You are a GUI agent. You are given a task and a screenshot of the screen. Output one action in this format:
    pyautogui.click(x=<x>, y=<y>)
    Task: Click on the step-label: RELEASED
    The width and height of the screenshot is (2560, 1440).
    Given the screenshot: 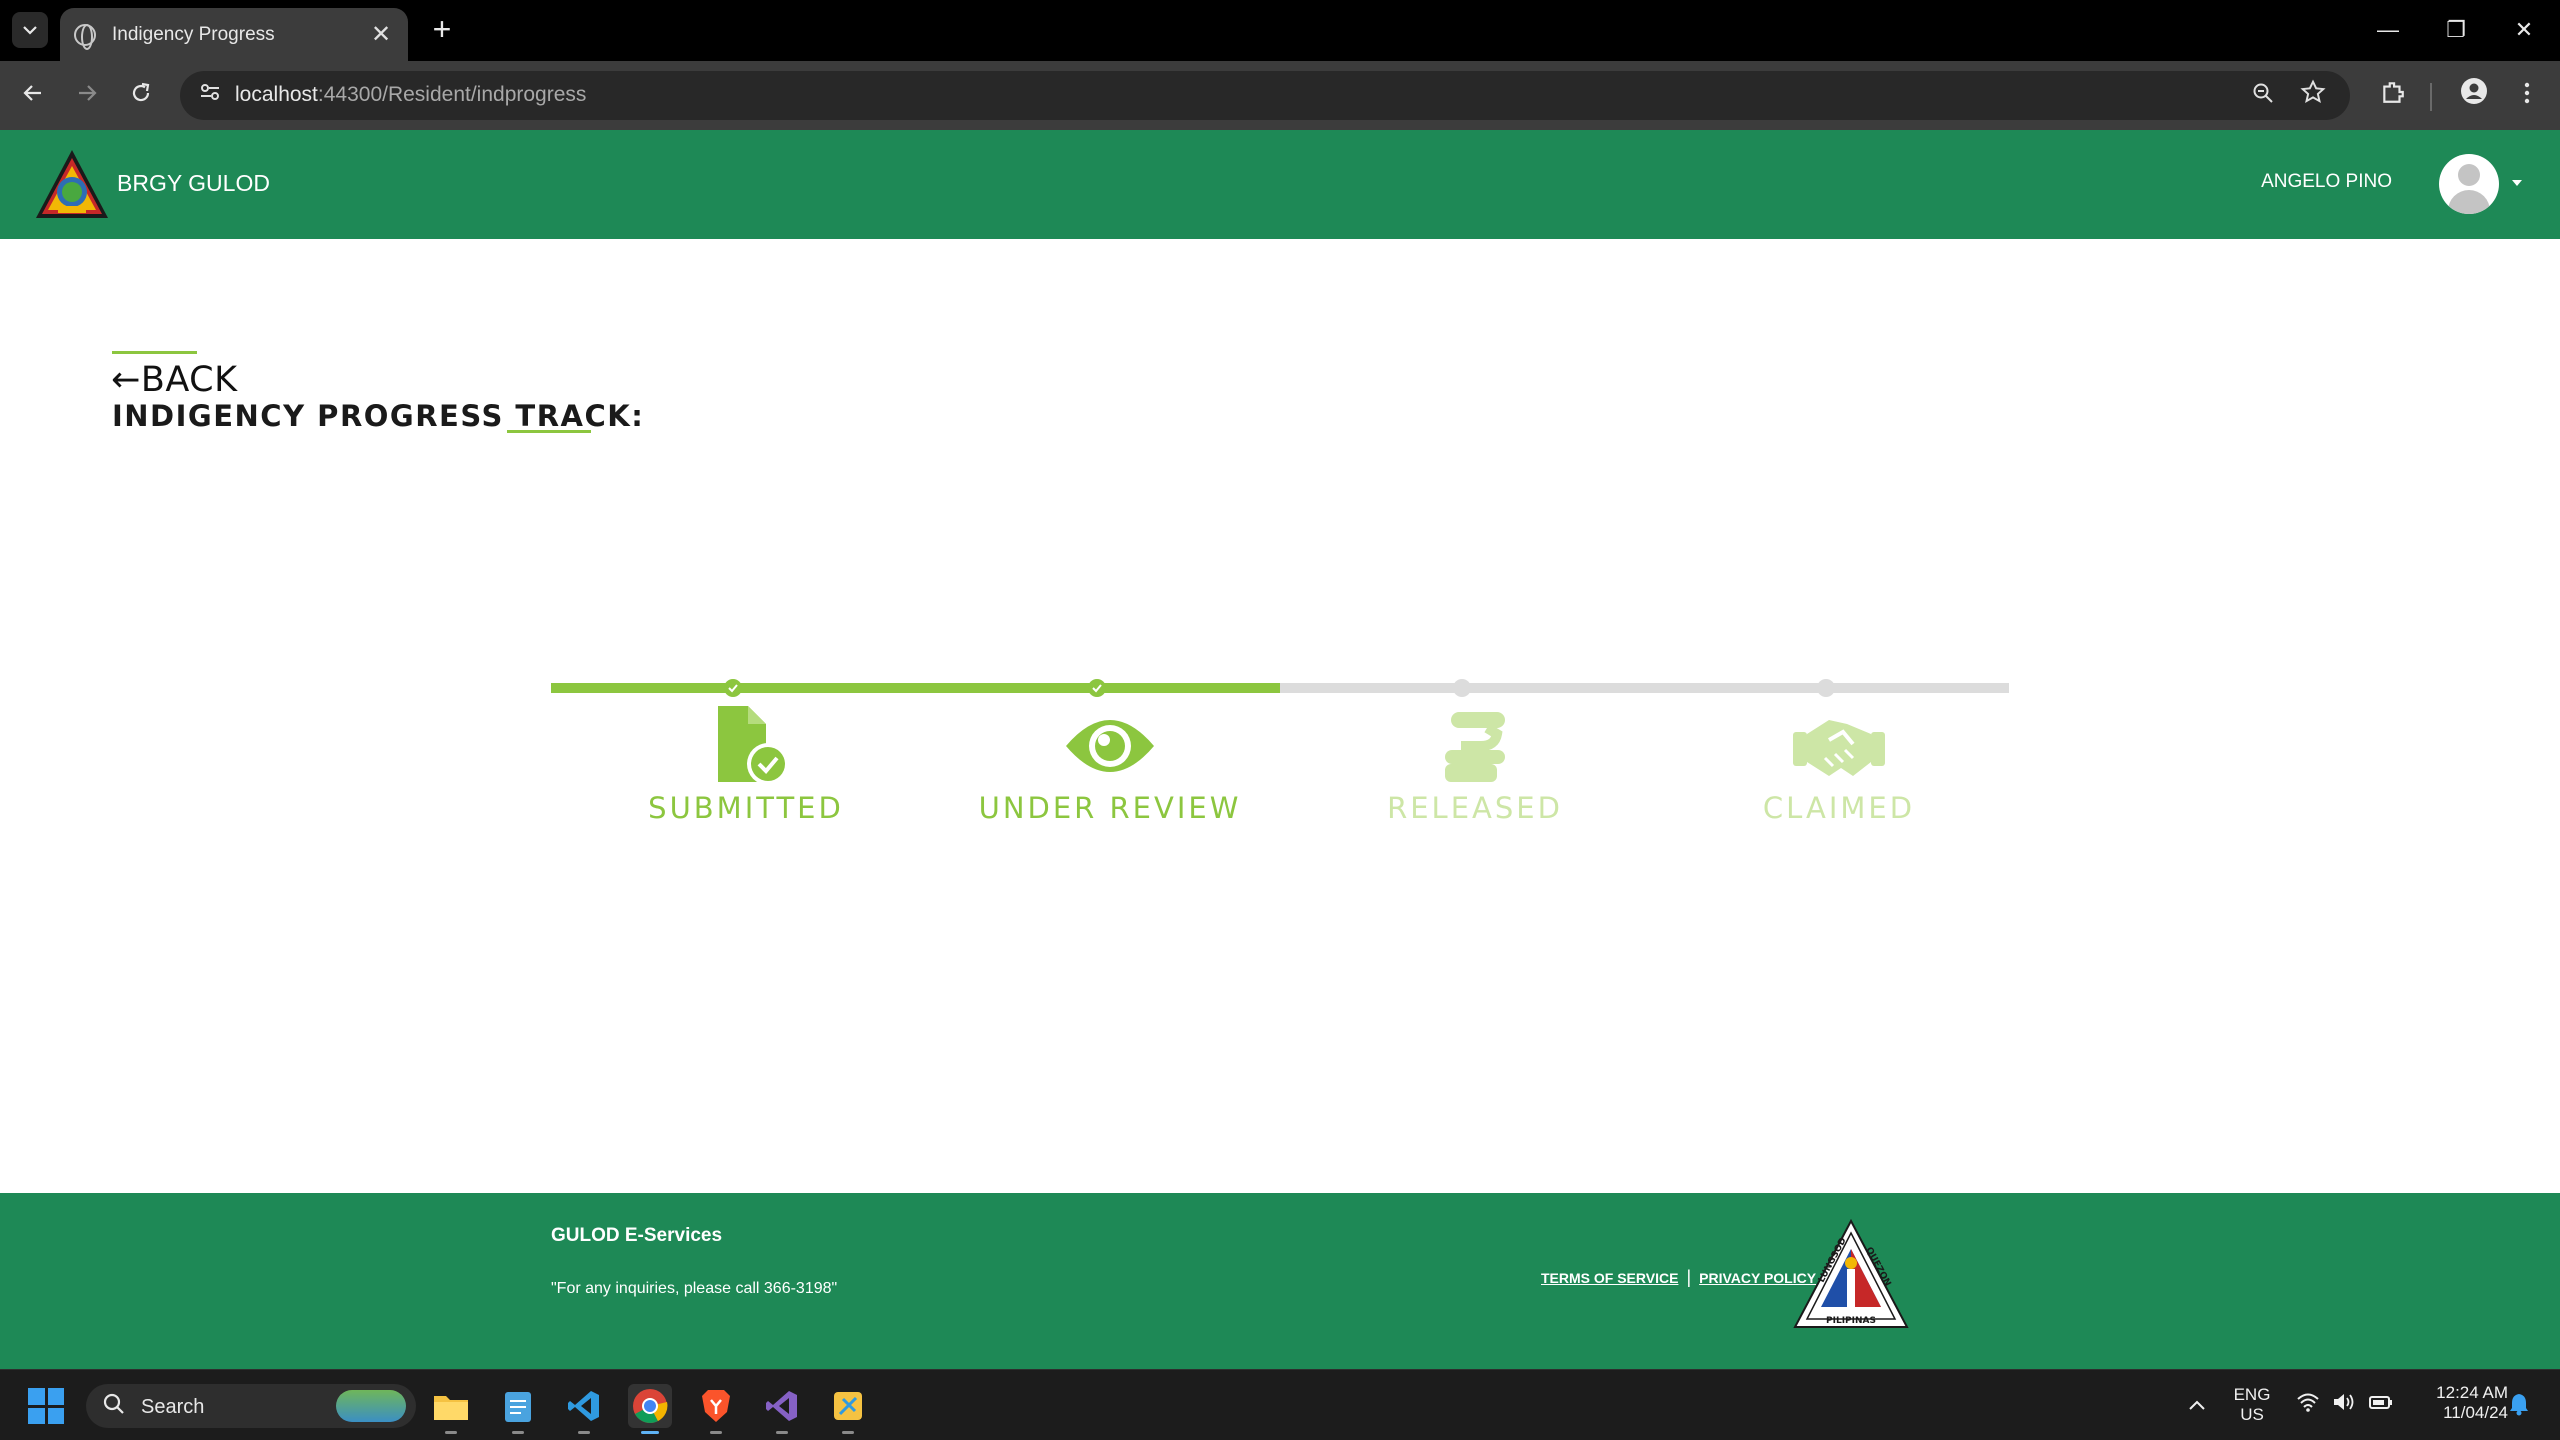 What is the action you would take?
    pyautogui.click(x=1475, y=808)
    